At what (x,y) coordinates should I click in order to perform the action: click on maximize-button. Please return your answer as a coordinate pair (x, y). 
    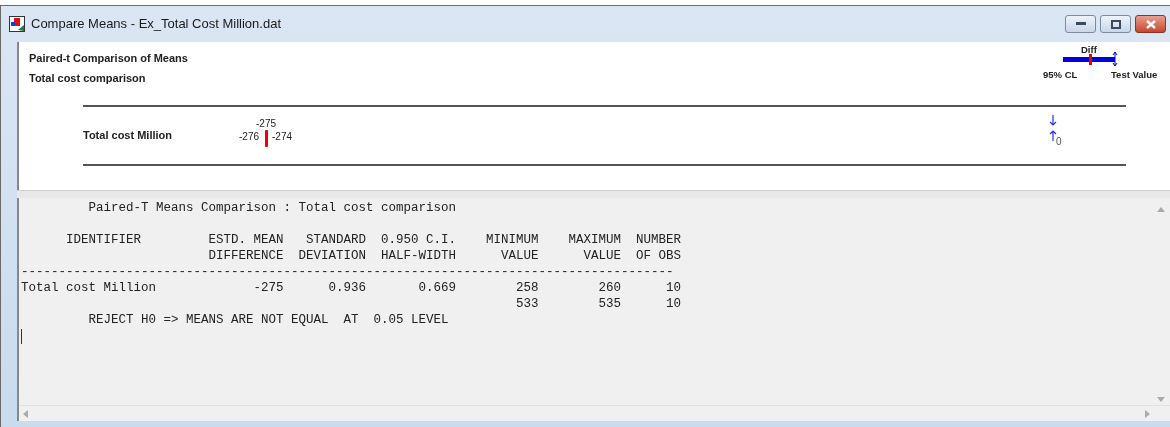
    Looking at the image, I should click on (1115, 24).